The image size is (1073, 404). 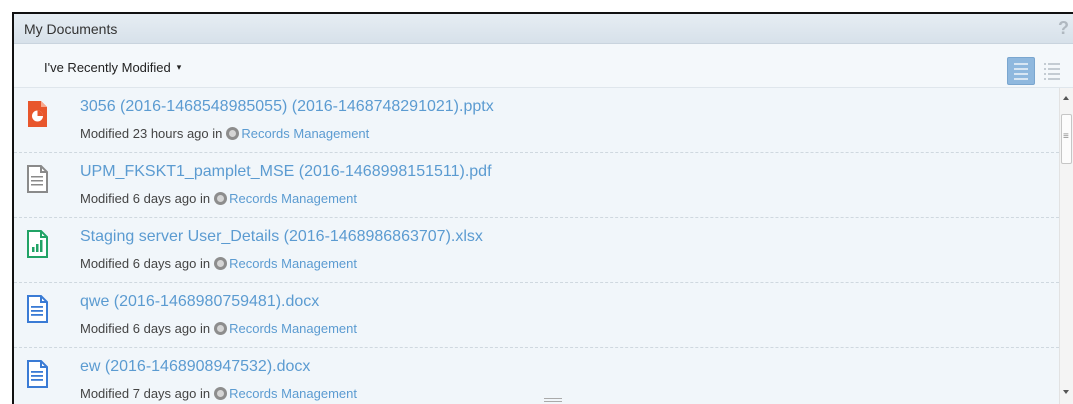 What do you see at coordinates (1063, 28) in the screenshot?
I see `help-icon: ?` at bounding box center [1063, 28].